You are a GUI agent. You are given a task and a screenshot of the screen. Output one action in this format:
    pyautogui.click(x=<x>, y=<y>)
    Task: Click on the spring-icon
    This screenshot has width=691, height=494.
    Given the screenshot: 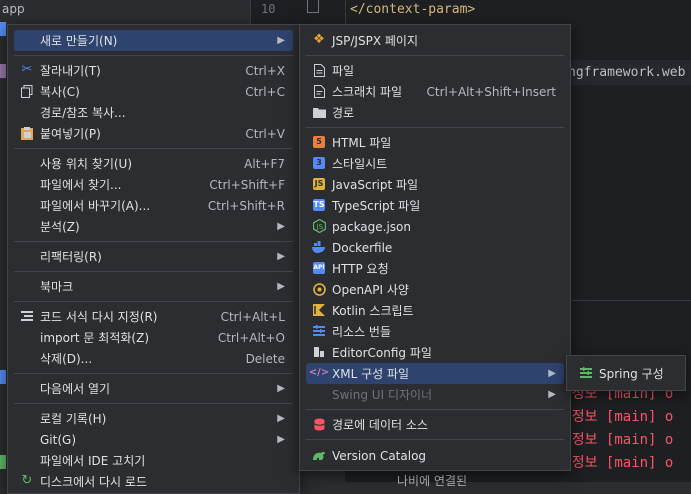 What is the action you would take?
    pyautogui.click(x=586, y=373)
    